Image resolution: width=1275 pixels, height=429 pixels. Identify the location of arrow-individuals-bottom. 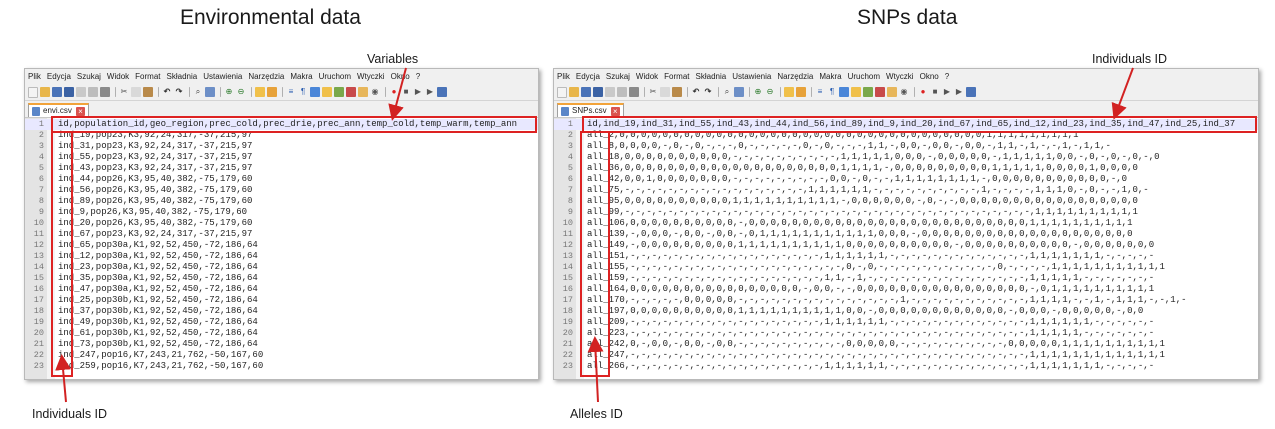
(63, 378).